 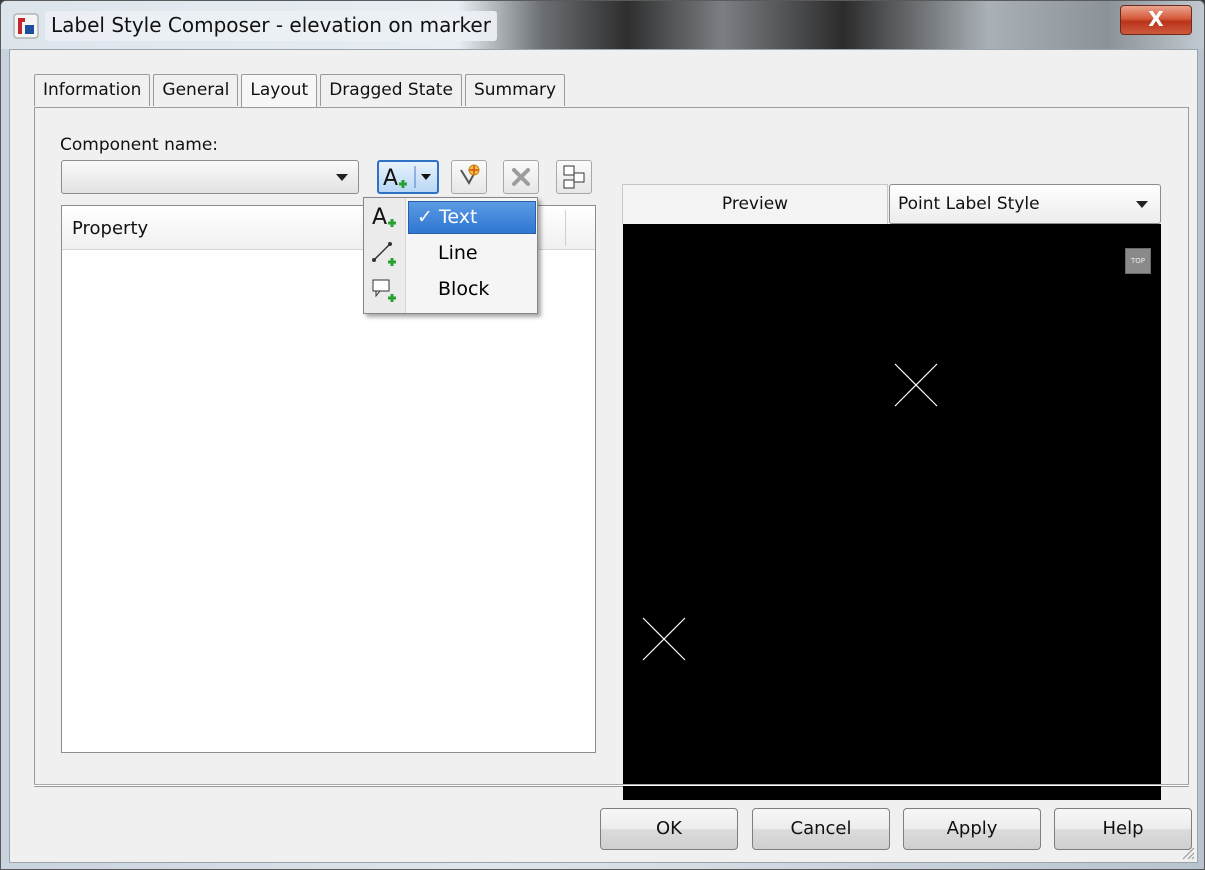 I want to click on property-column-header: Property, so click(x=110, y=228).